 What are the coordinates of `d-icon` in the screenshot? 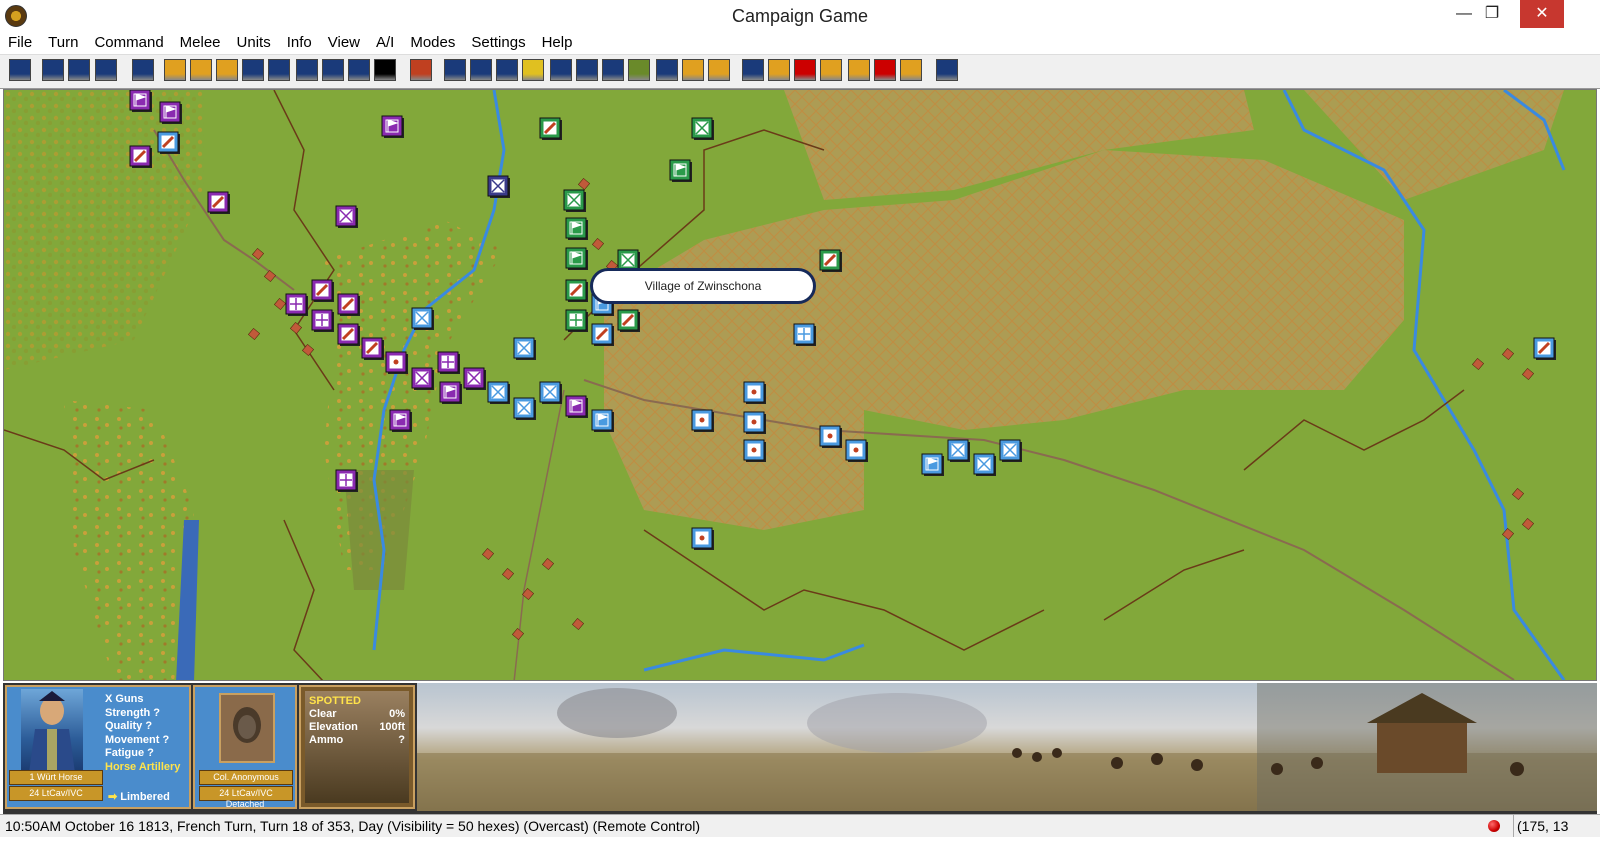 It's located at (859, 70).